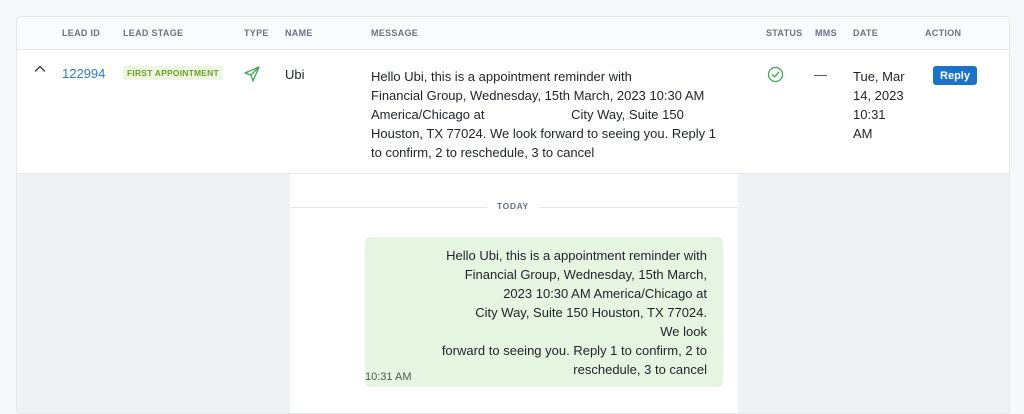 The height and width of the screenshot is (414, 1024). What do you see at coordinates (955, 75) in the screenshot?
I see `reply-button: Reply` at bounding box center [955, 75].